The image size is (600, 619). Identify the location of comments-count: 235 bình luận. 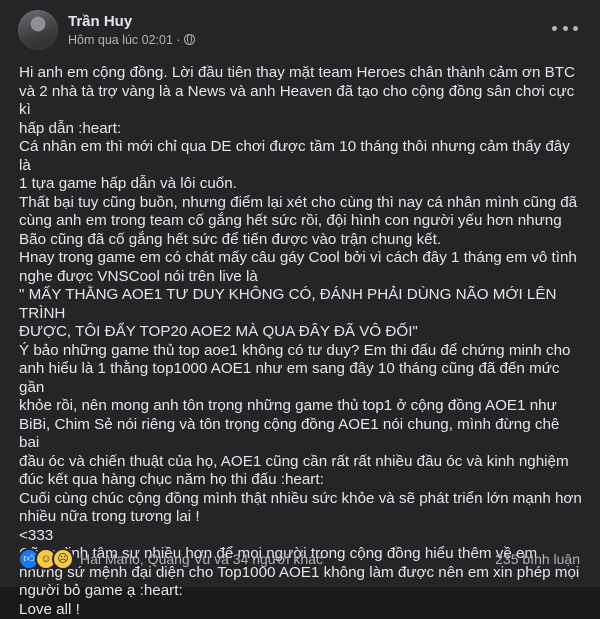
(537, 559).